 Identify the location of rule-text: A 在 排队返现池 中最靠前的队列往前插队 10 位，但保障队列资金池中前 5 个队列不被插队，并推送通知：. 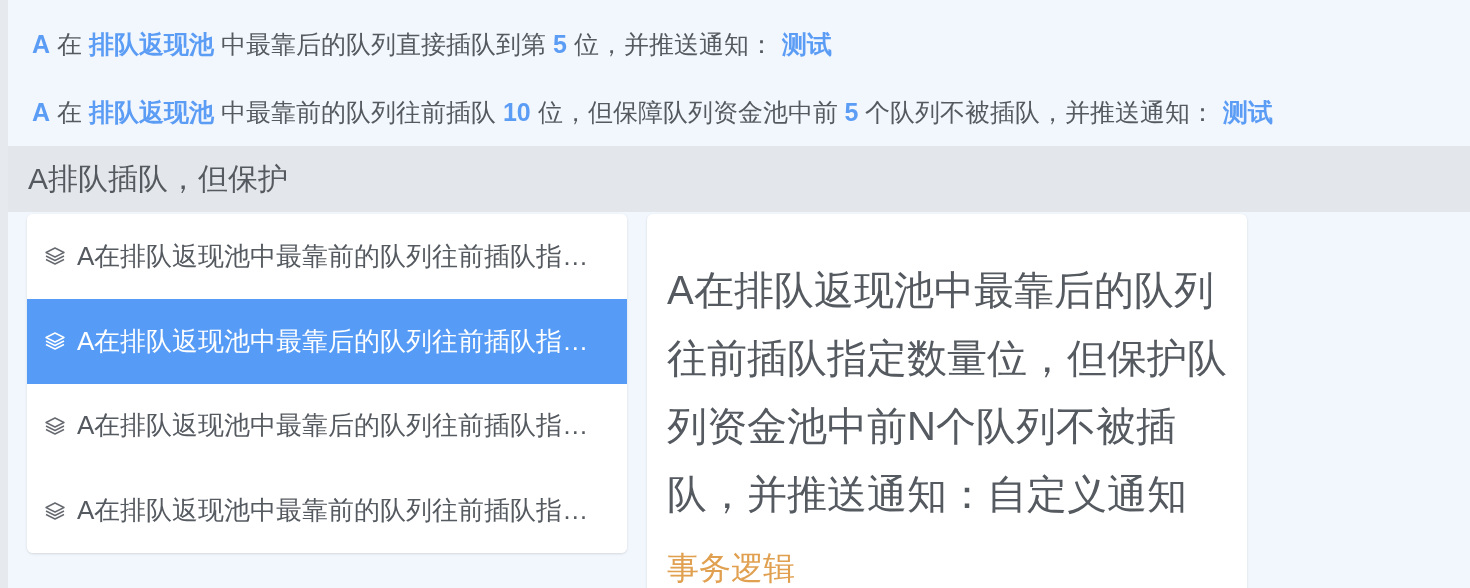
(624, 113).